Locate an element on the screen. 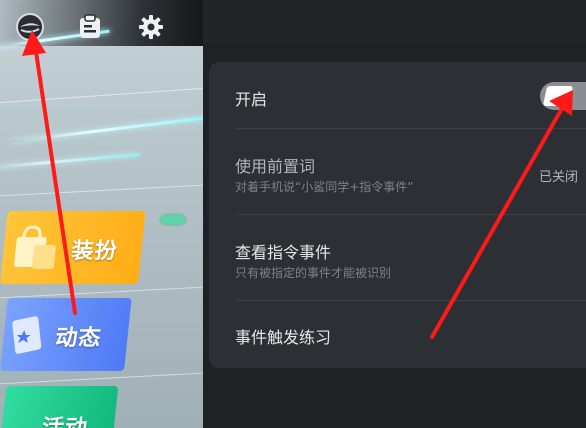 This screenshot has height=428, width=586. setting-desc-prefix: 对着手机说“小鲨同学+指令事件” is located at coordinates (324, 187).